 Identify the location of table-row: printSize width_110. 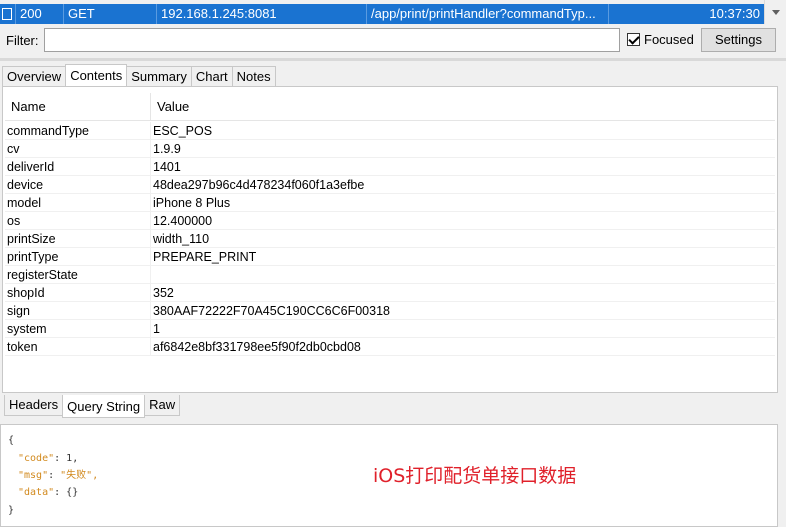
(390, 239).